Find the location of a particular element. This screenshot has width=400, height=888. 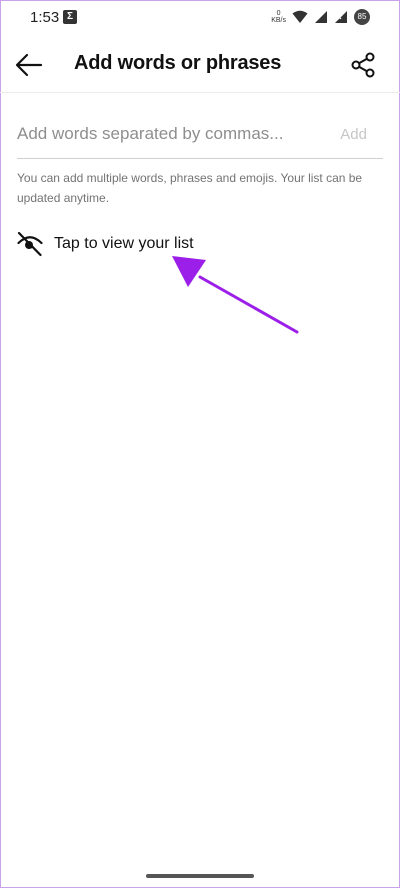

share-button is located at coordinates (363, 65).